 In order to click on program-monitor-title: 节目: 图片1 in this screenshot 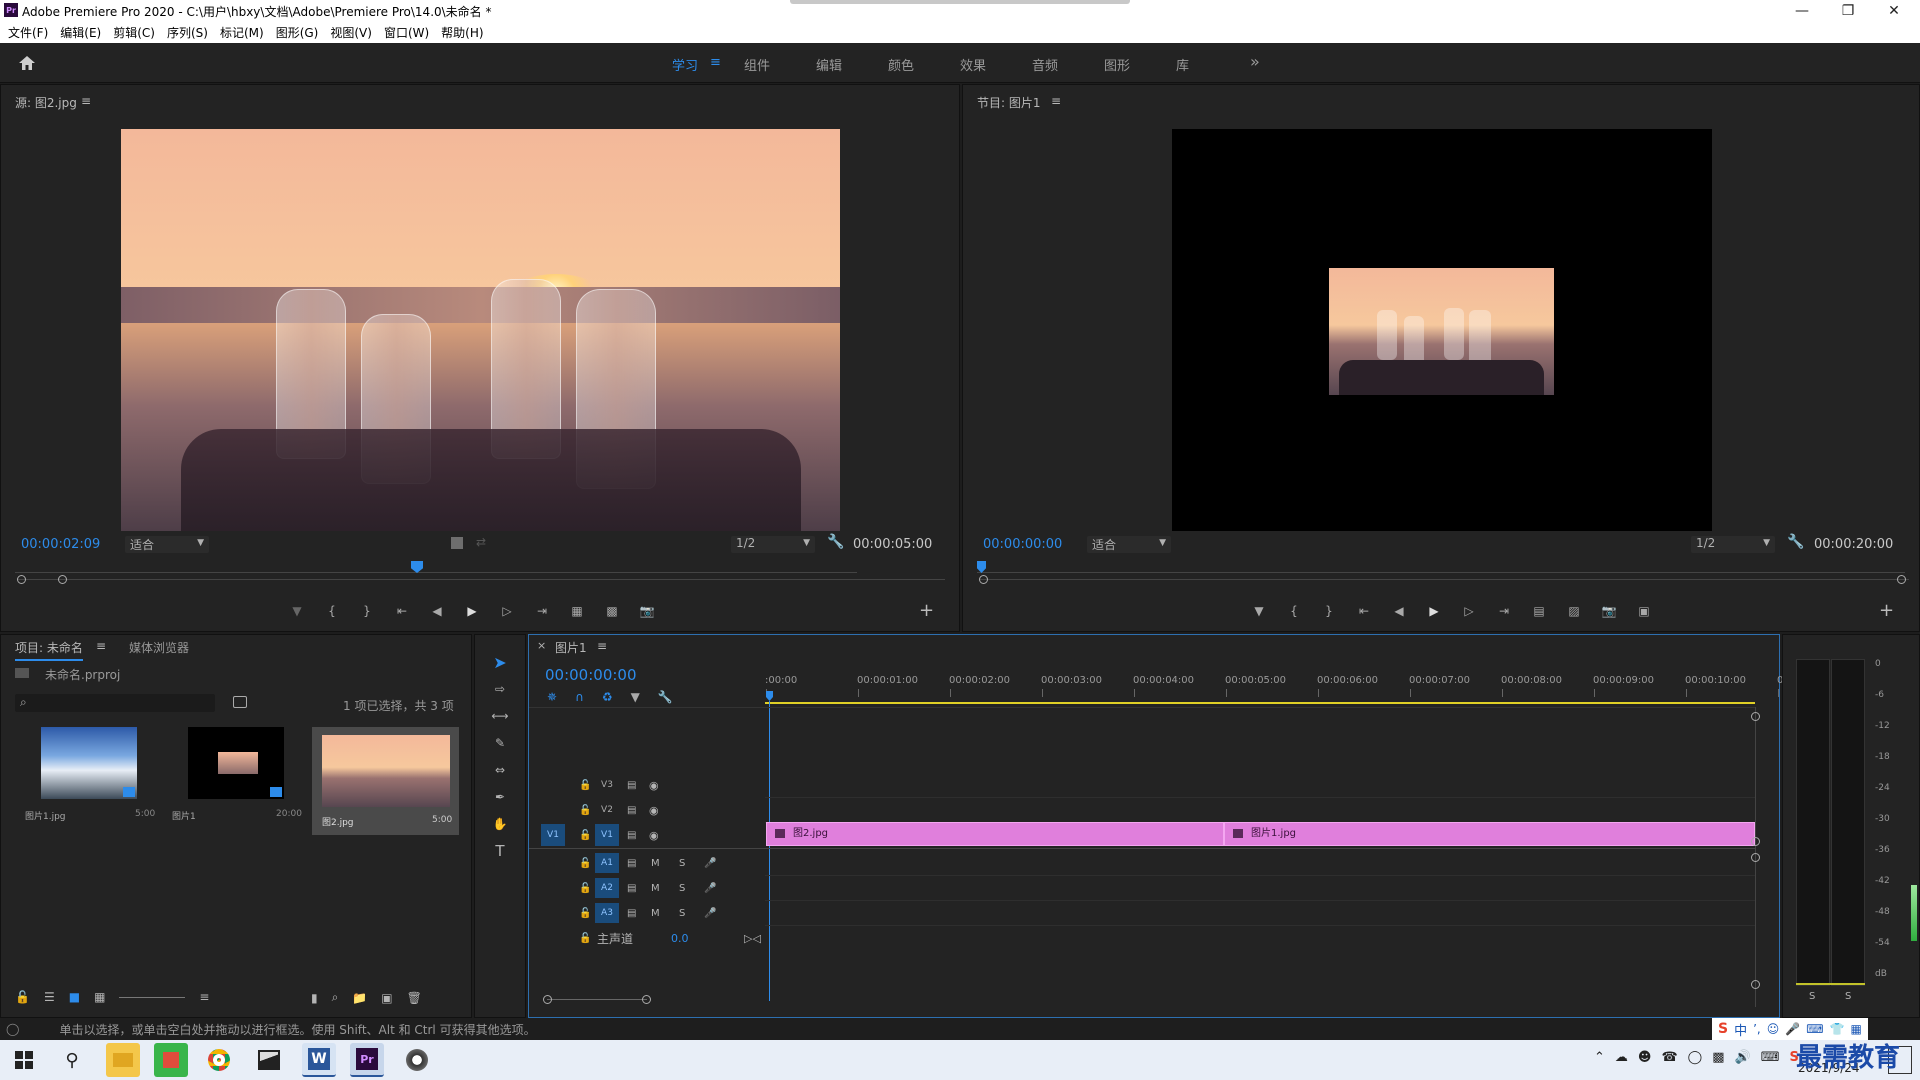, I will do `click(1009, 102)`.